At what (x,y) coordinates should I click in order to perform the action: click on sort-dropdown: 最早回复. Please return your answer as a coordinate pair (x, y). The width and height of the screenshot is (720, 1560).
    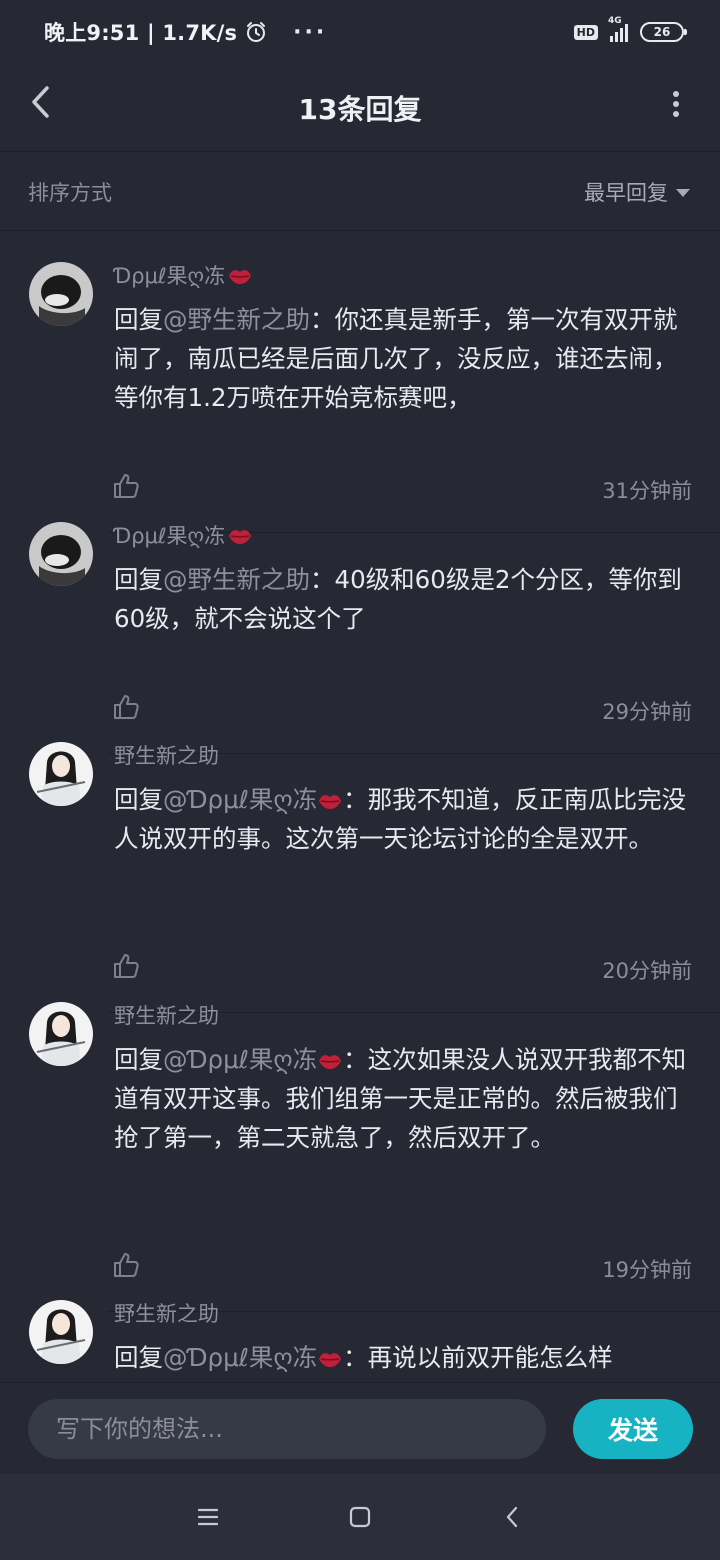
    Looking at the image, I should click on (637, 192).